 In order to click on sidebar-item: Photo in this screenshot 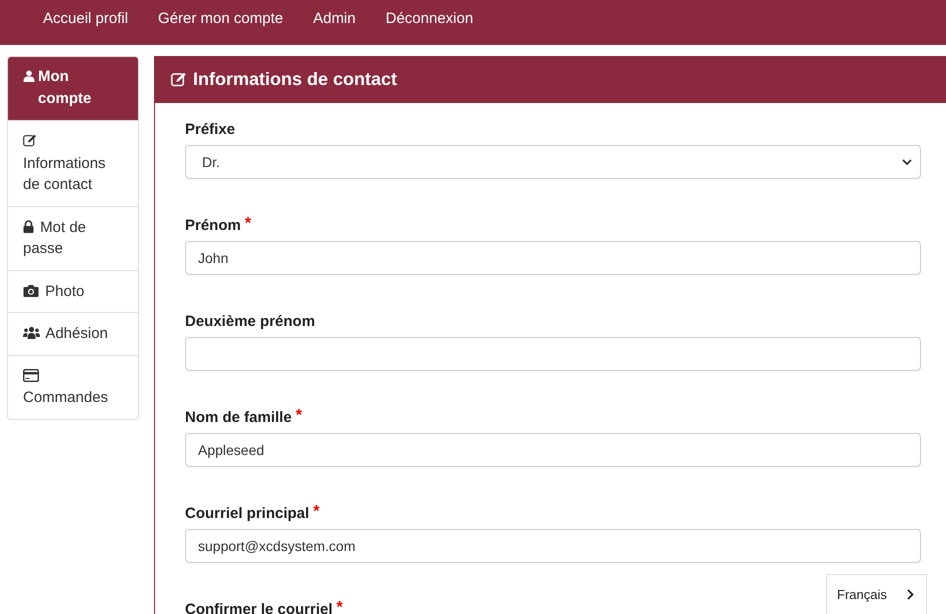, I will do `click(73, 291)`.